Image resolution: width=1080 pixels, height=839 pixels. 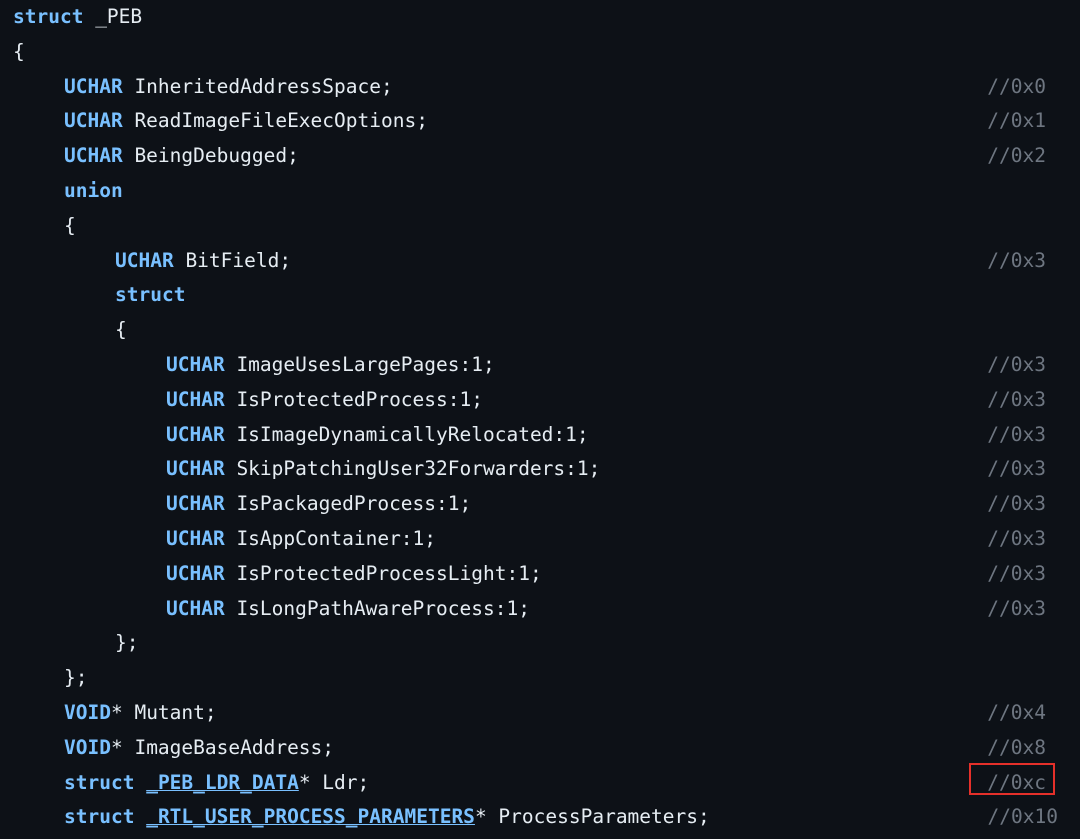 What do you see at coordinates (113, 16) in the screenshot?
I see `code-token: _PEB` at bounding box center [113, 16].